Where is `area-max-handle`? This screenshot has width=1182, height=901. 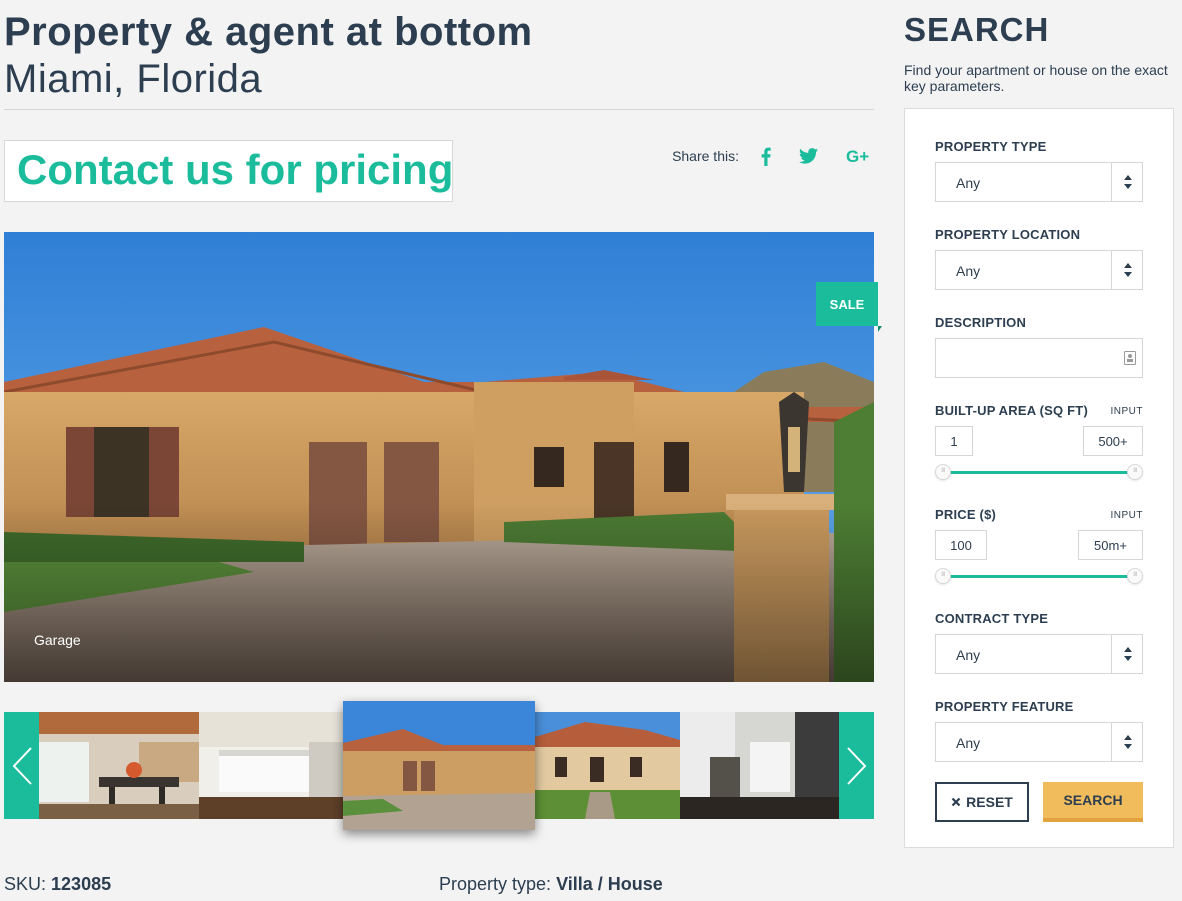 area-max-handle is located at coordinates (1135, 472).